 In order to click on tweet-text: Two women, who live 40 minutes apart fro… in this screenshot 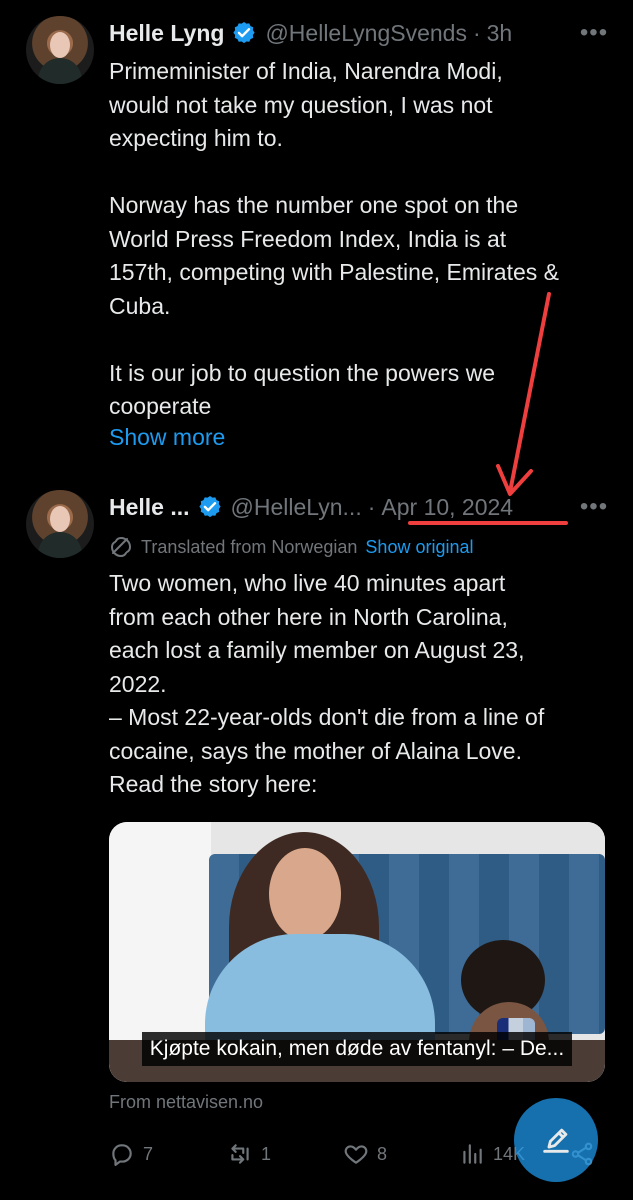, I will do `click(327, 683)`.